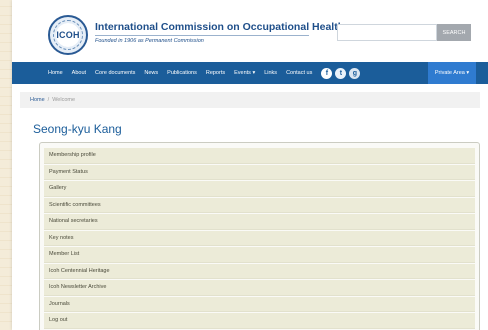 The image size is (488, 330). I want to click on nav-item-reports: Reports, so click(215, 73).